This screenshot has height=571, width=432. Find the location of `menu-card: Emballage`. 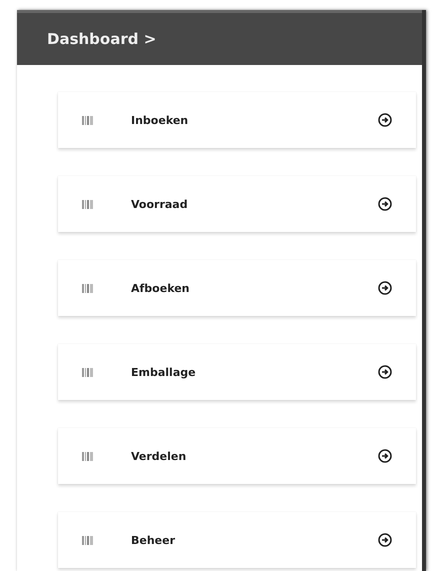

menu-card: Emballage is located at coordinates (237, 372).